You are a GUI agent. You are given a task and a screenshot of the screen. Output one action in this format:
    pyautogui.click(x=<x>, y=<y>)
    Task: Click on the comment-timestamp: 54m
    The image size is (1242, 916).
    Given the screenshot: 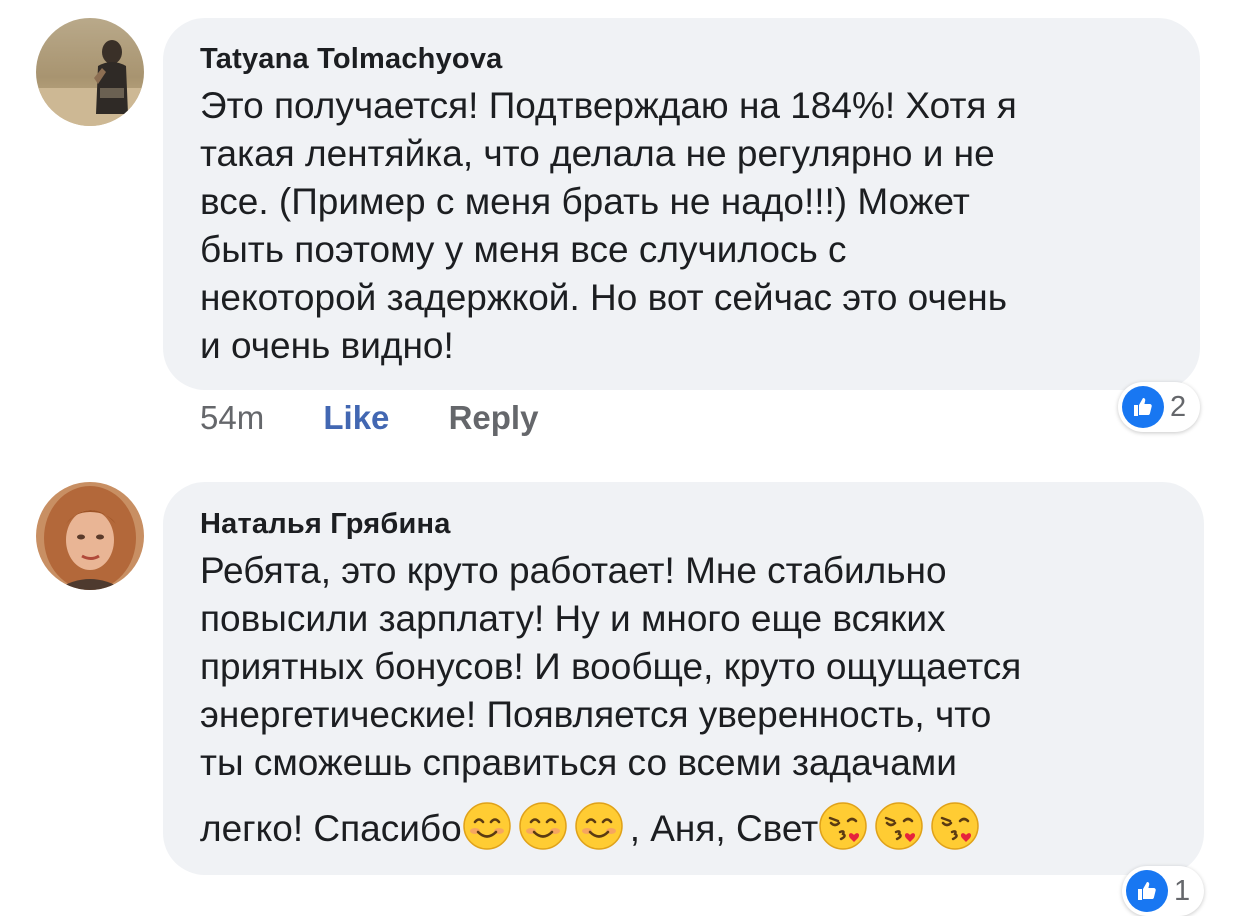 What is the action you would take?
    pyautogui.click(x=232, y=417)
    